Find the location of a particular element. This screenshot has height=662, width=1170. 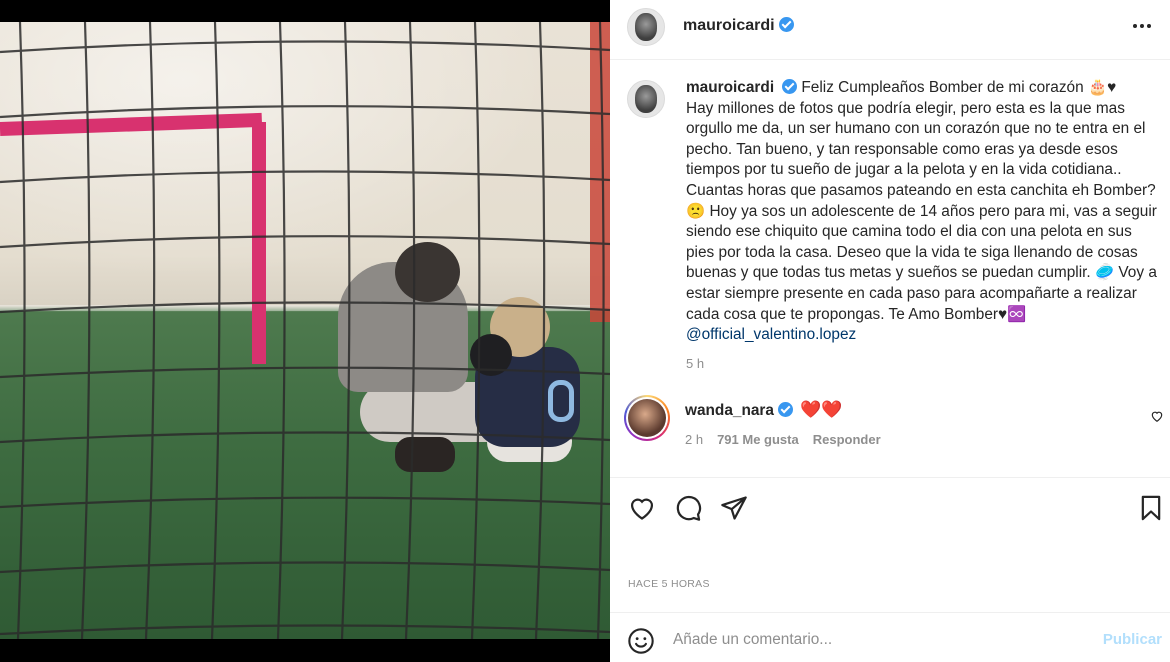

comment-likes: 791 Me gusta is located at coordinates (758, 439).